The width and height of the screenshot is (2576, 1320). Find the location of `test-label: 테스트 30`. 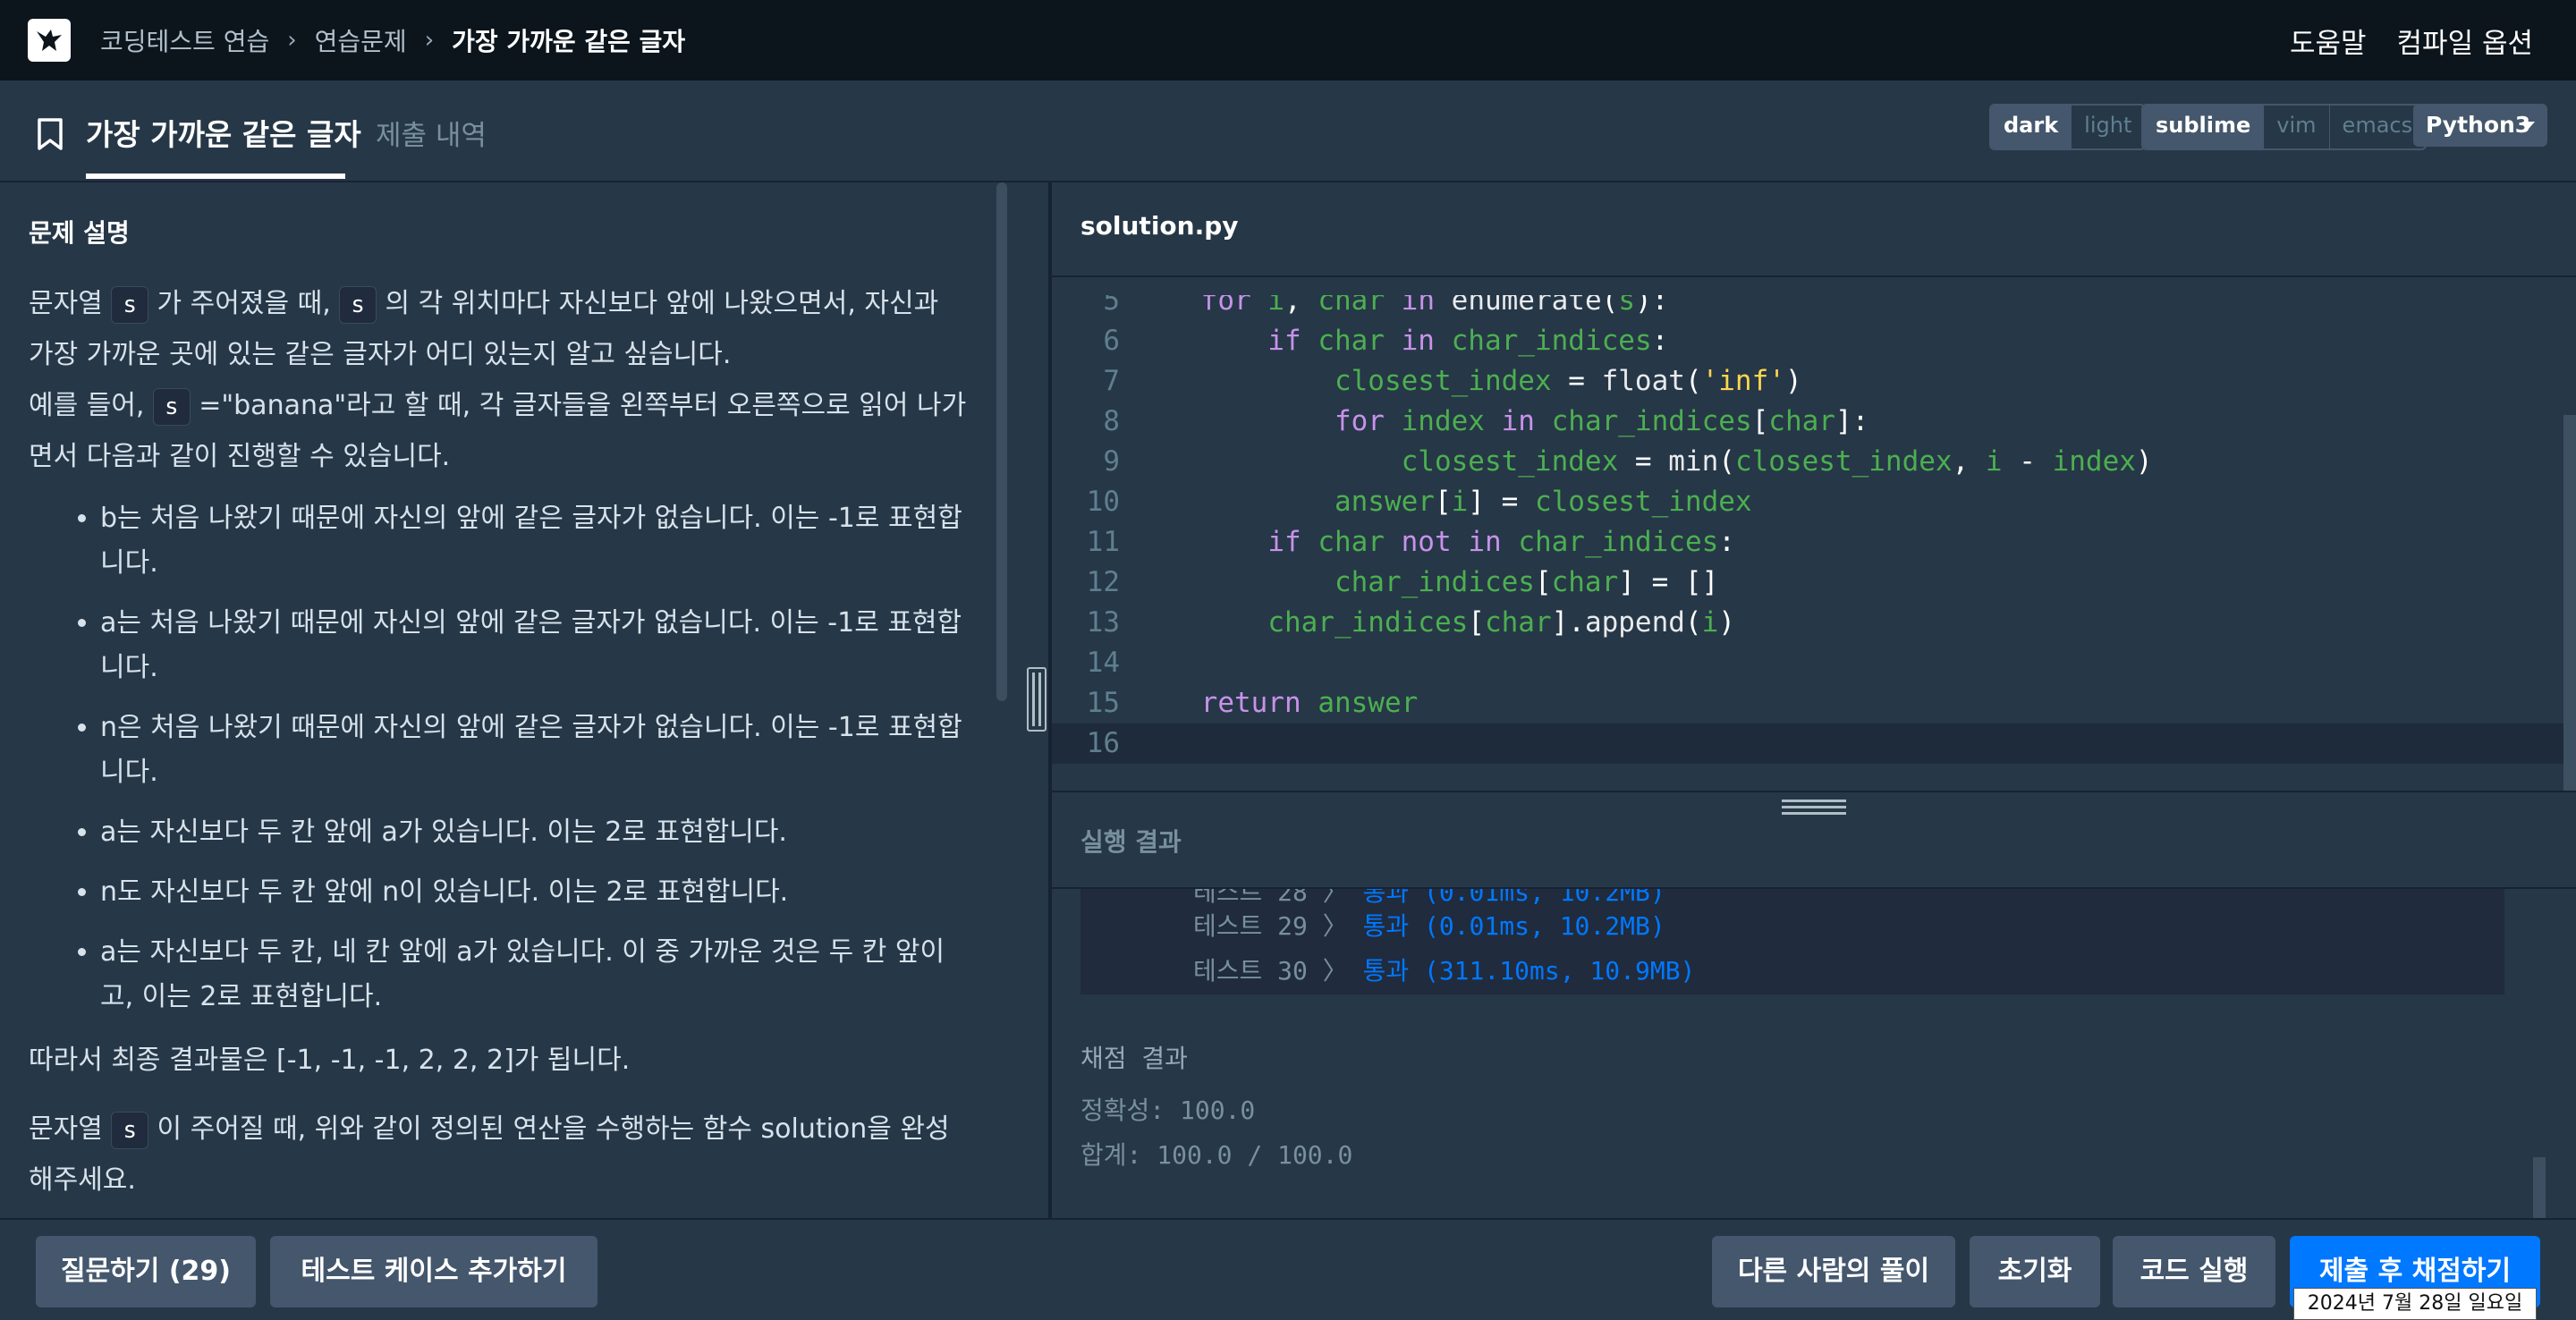

test-label: 테스트 30 is located at coordinates (1250, 971).